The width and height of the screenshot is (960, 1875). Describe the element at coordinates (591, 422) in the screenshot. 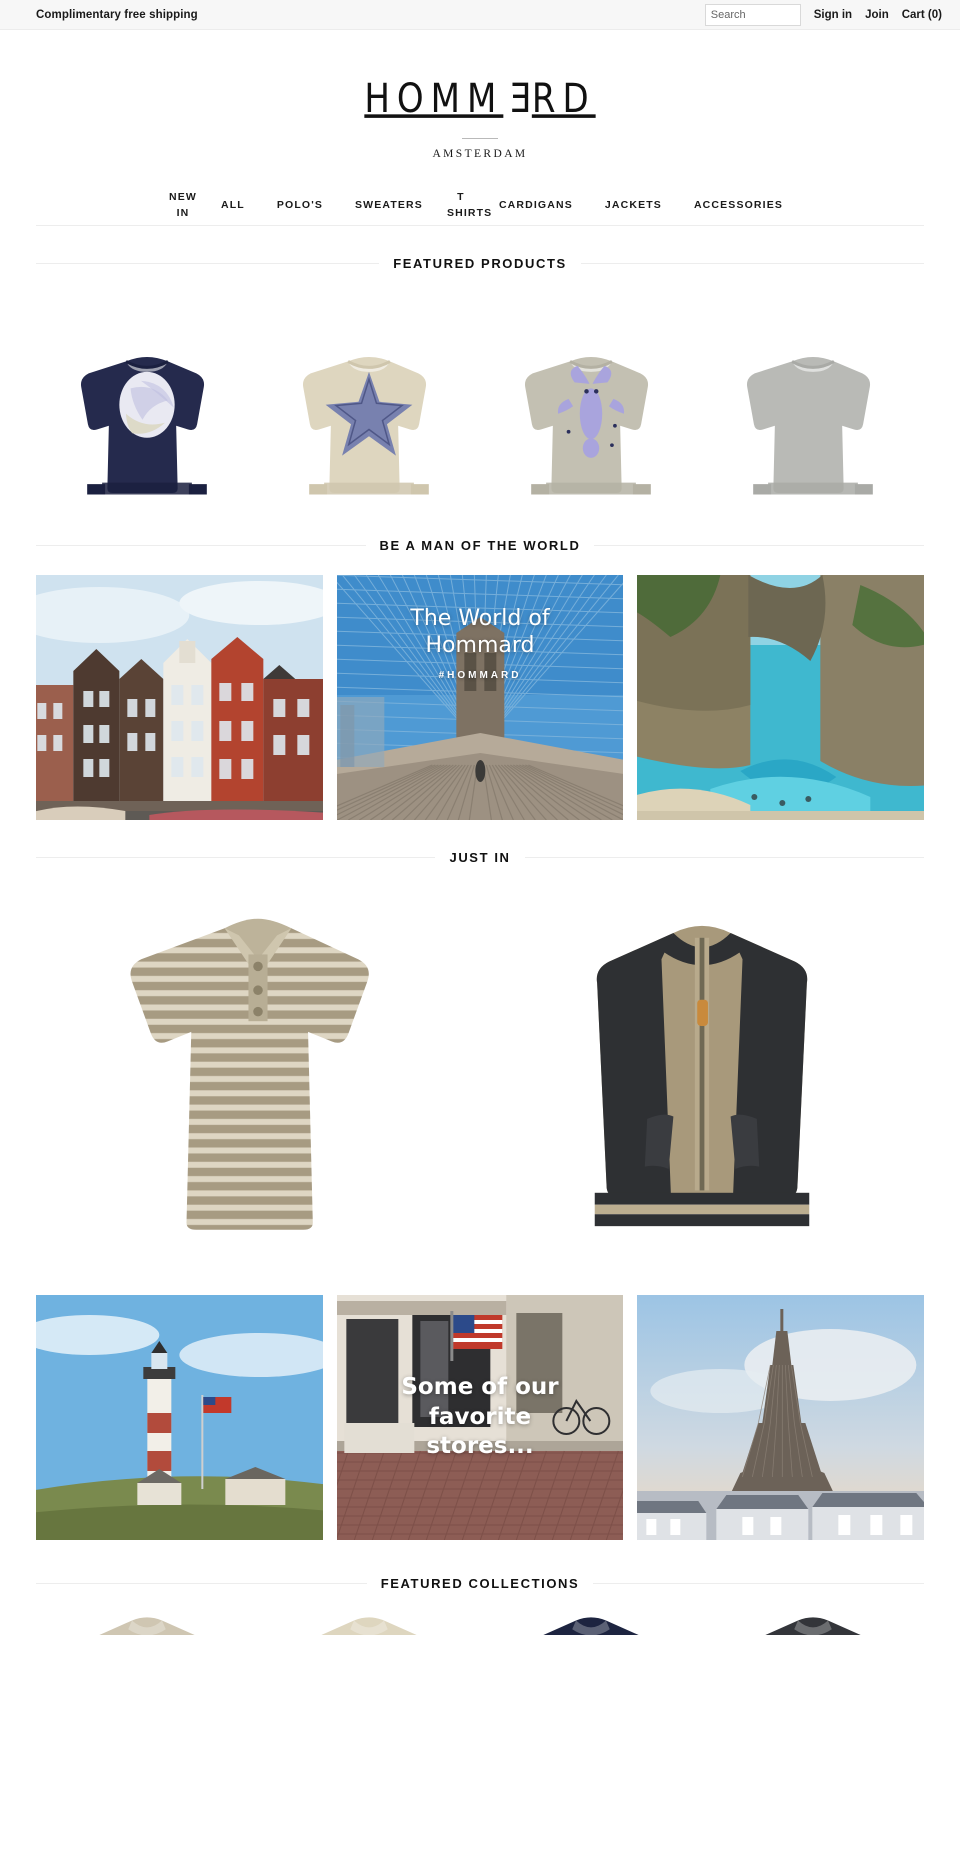

I see `grey-lobster-sweater-image` at that location.